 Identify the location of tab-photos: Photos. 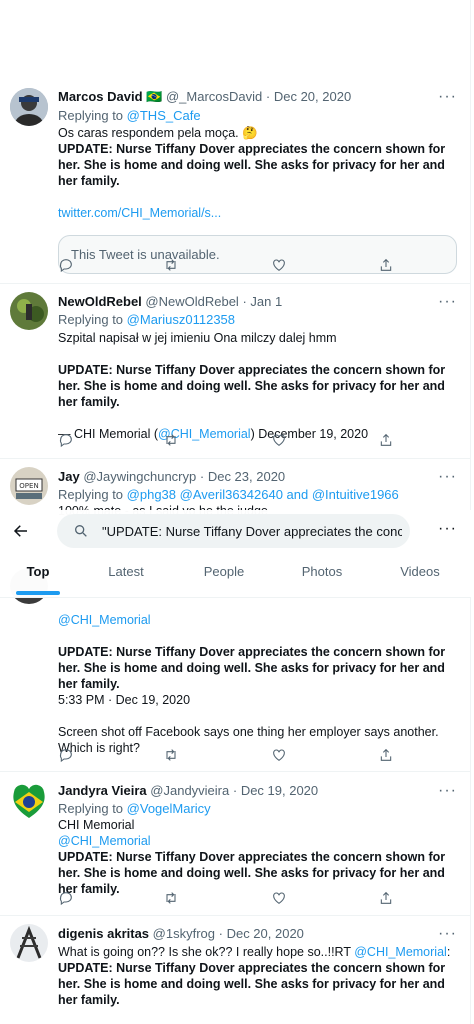
(322, 578).